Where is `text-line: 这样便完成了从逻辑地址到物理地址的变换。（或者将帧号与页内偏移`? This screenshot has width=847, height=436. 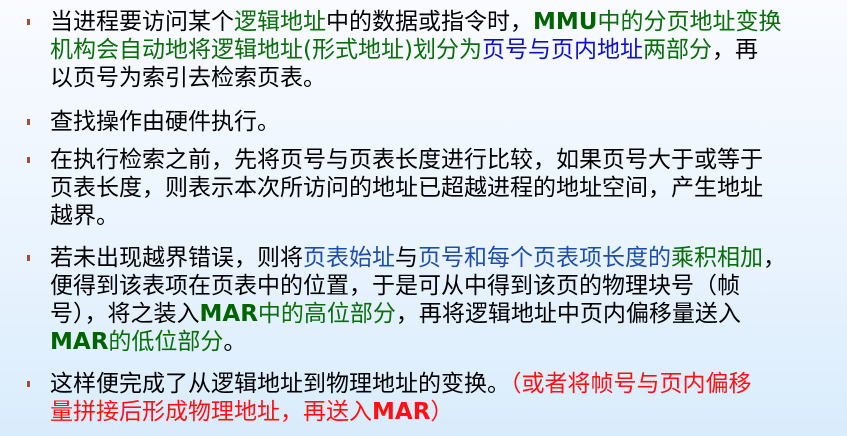
text-line: 这样便完成了从逻辑地址到物理地址的变换。（或者将帧号与页内偏移 is located at coordinates (401, 384).